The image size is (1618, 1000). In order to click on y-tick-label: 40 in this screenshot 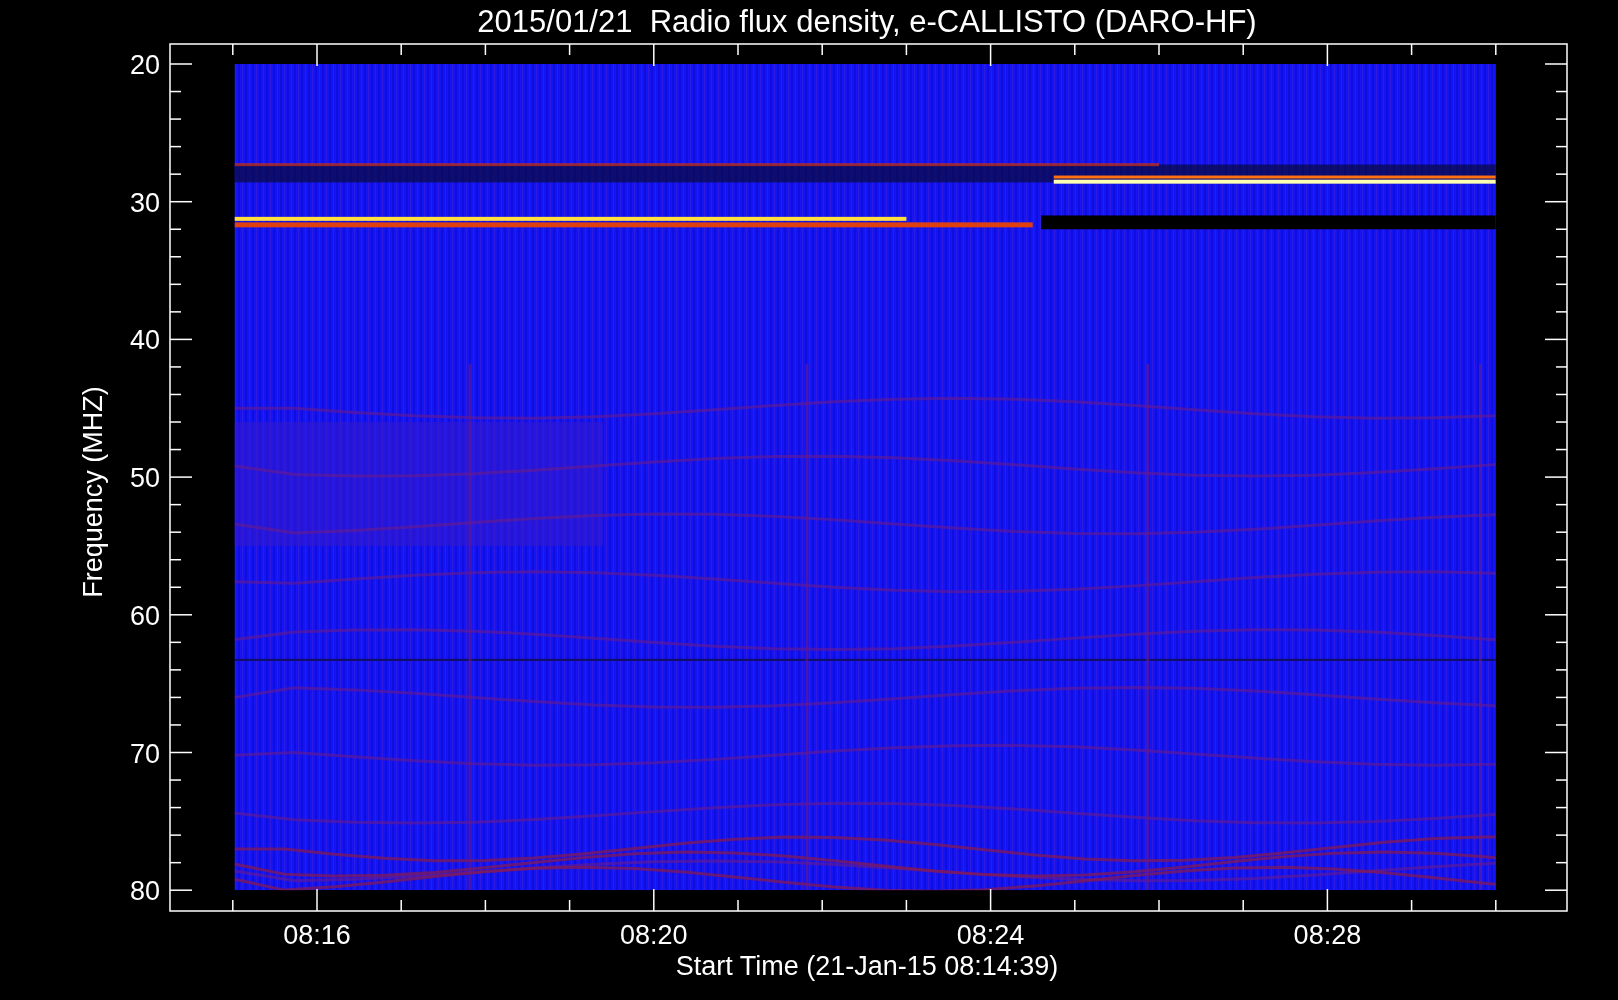, I will do `click(144, 340)`.